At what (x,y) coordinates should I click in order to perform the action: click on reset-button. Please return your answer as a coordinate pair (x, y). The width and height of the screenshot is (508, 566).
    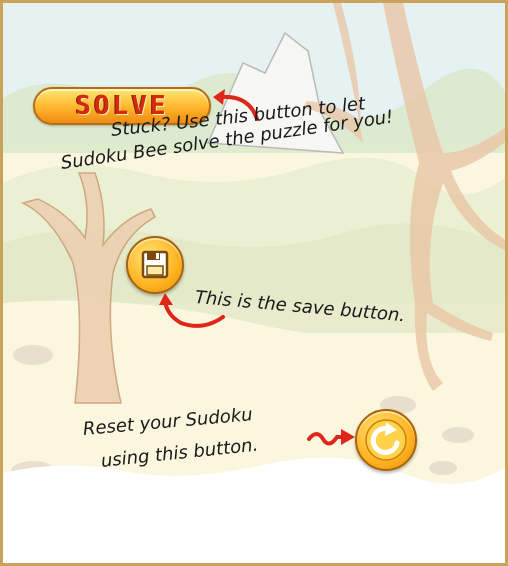
    Looking at the image, I should click on (386, 440).